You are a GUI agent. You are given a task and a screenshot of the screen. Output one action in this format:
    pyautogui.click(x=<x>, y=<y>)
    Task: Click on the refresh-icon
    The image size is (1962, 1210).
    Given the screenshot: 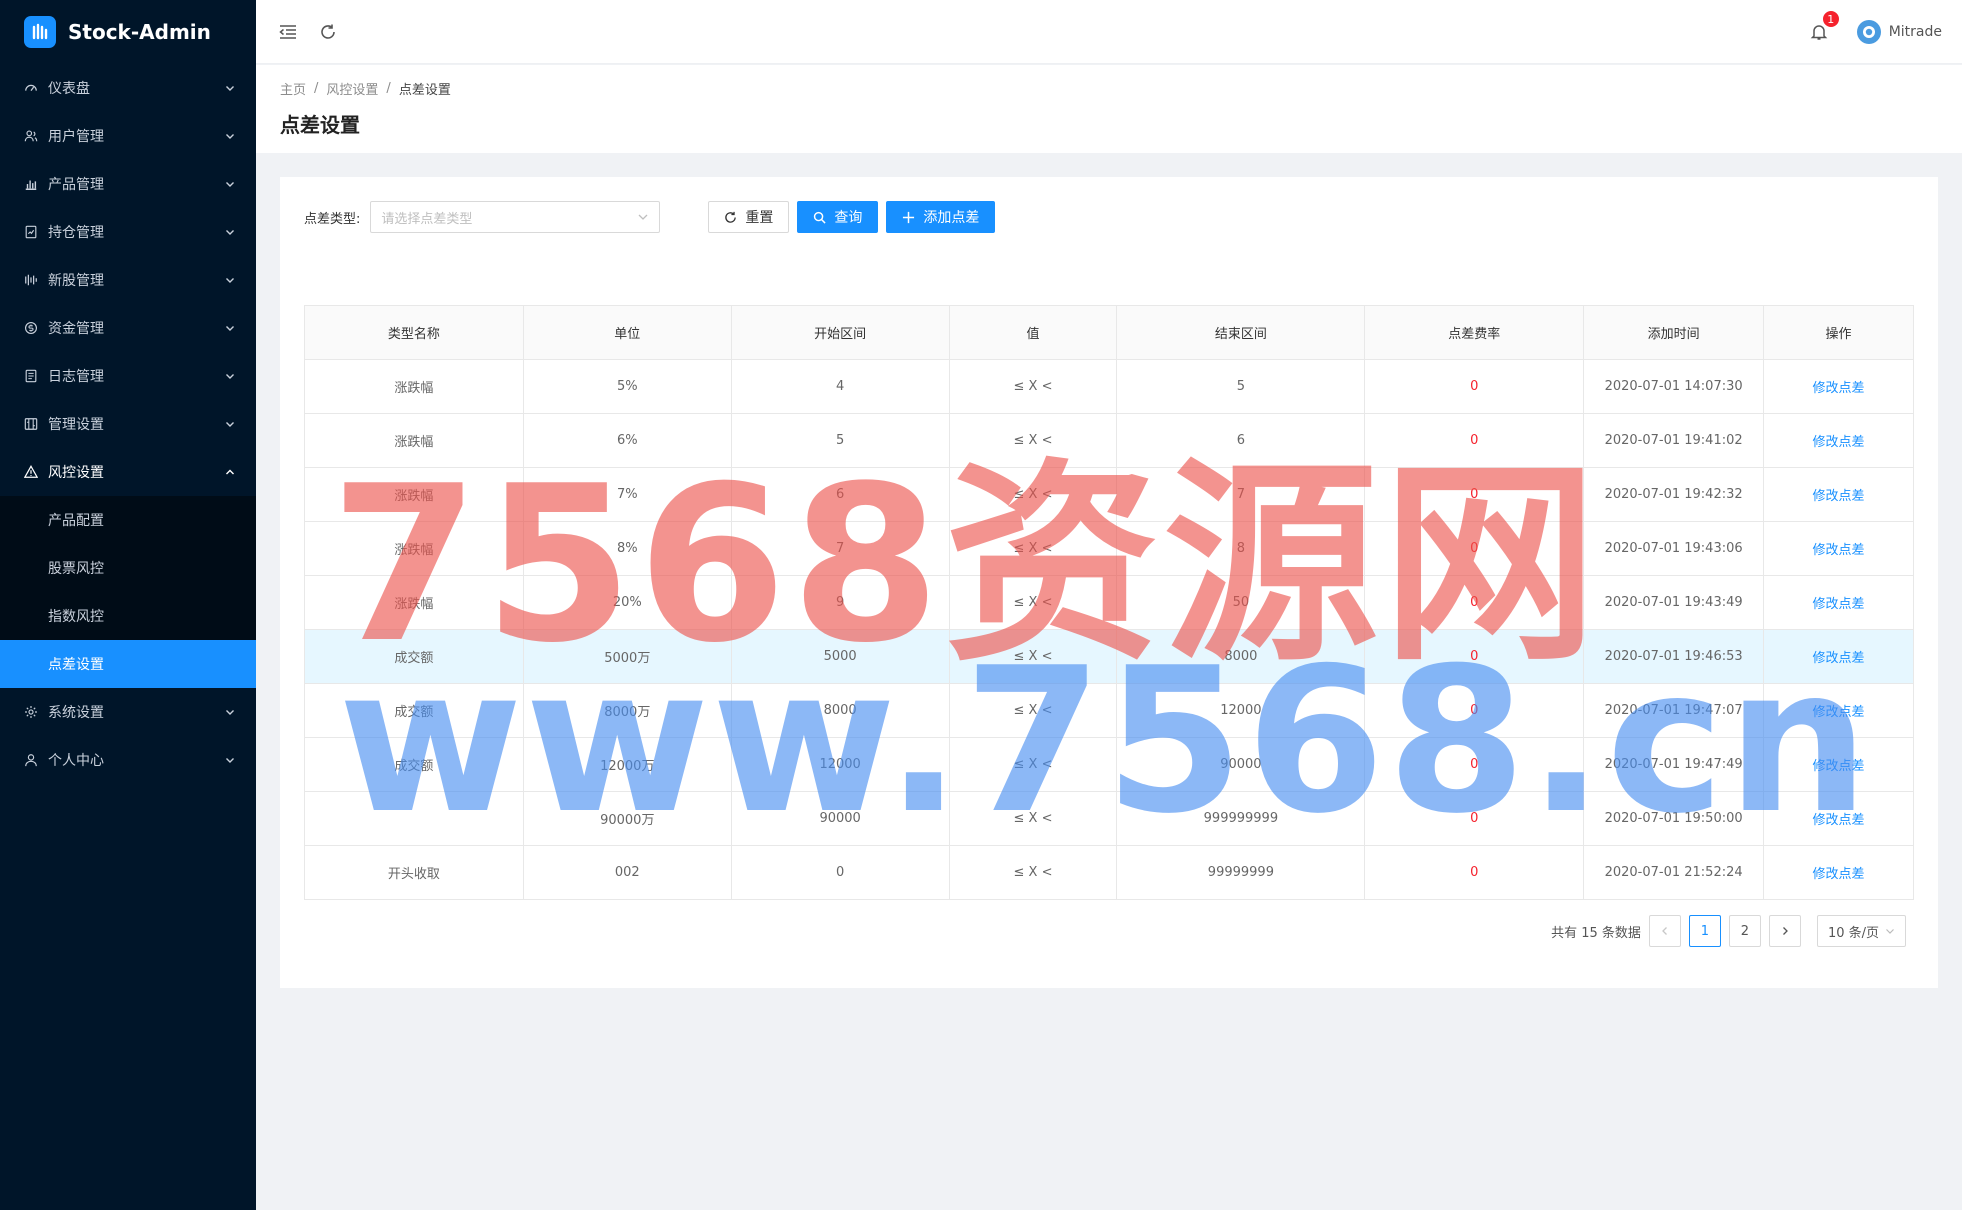 What is the action you would take?
    pyautogui.click(x=328, y=32)
    